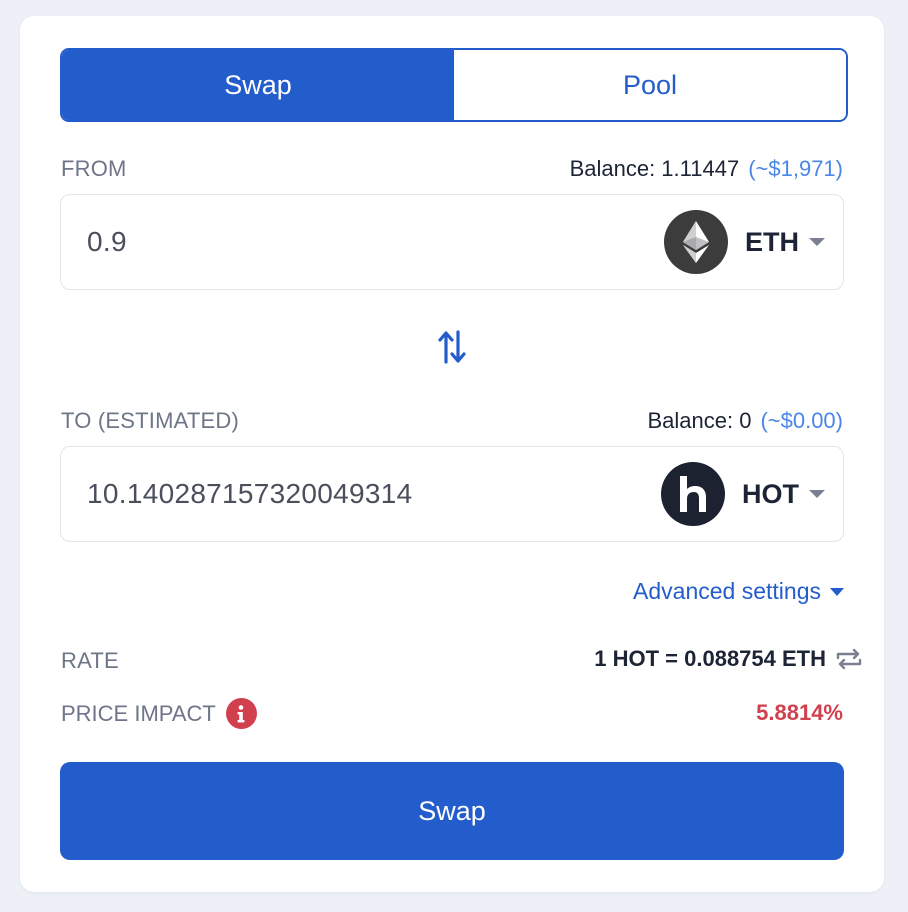 This screenshot has height=912, width=908. What do you see at coordinates (650, 85) in the screenshot?
I see `tab-pool: Pool` at bounding box center [650, 85].